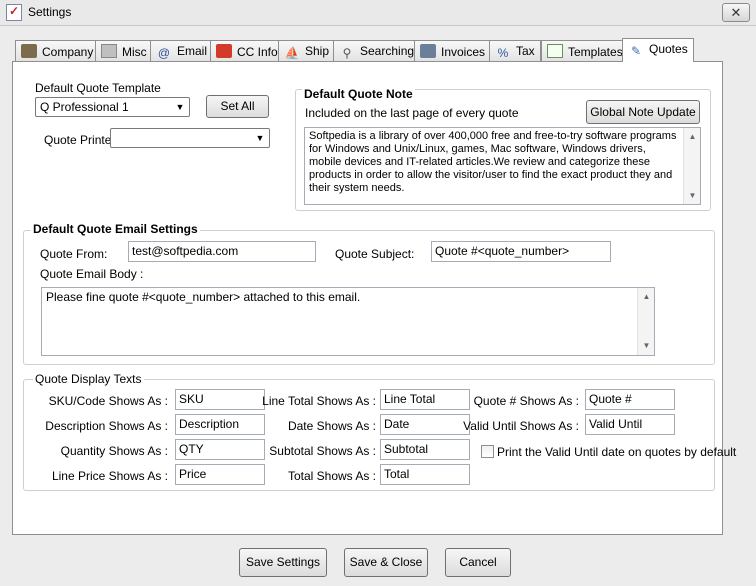  I want to click on tax-icon: %, so click(503, 53).